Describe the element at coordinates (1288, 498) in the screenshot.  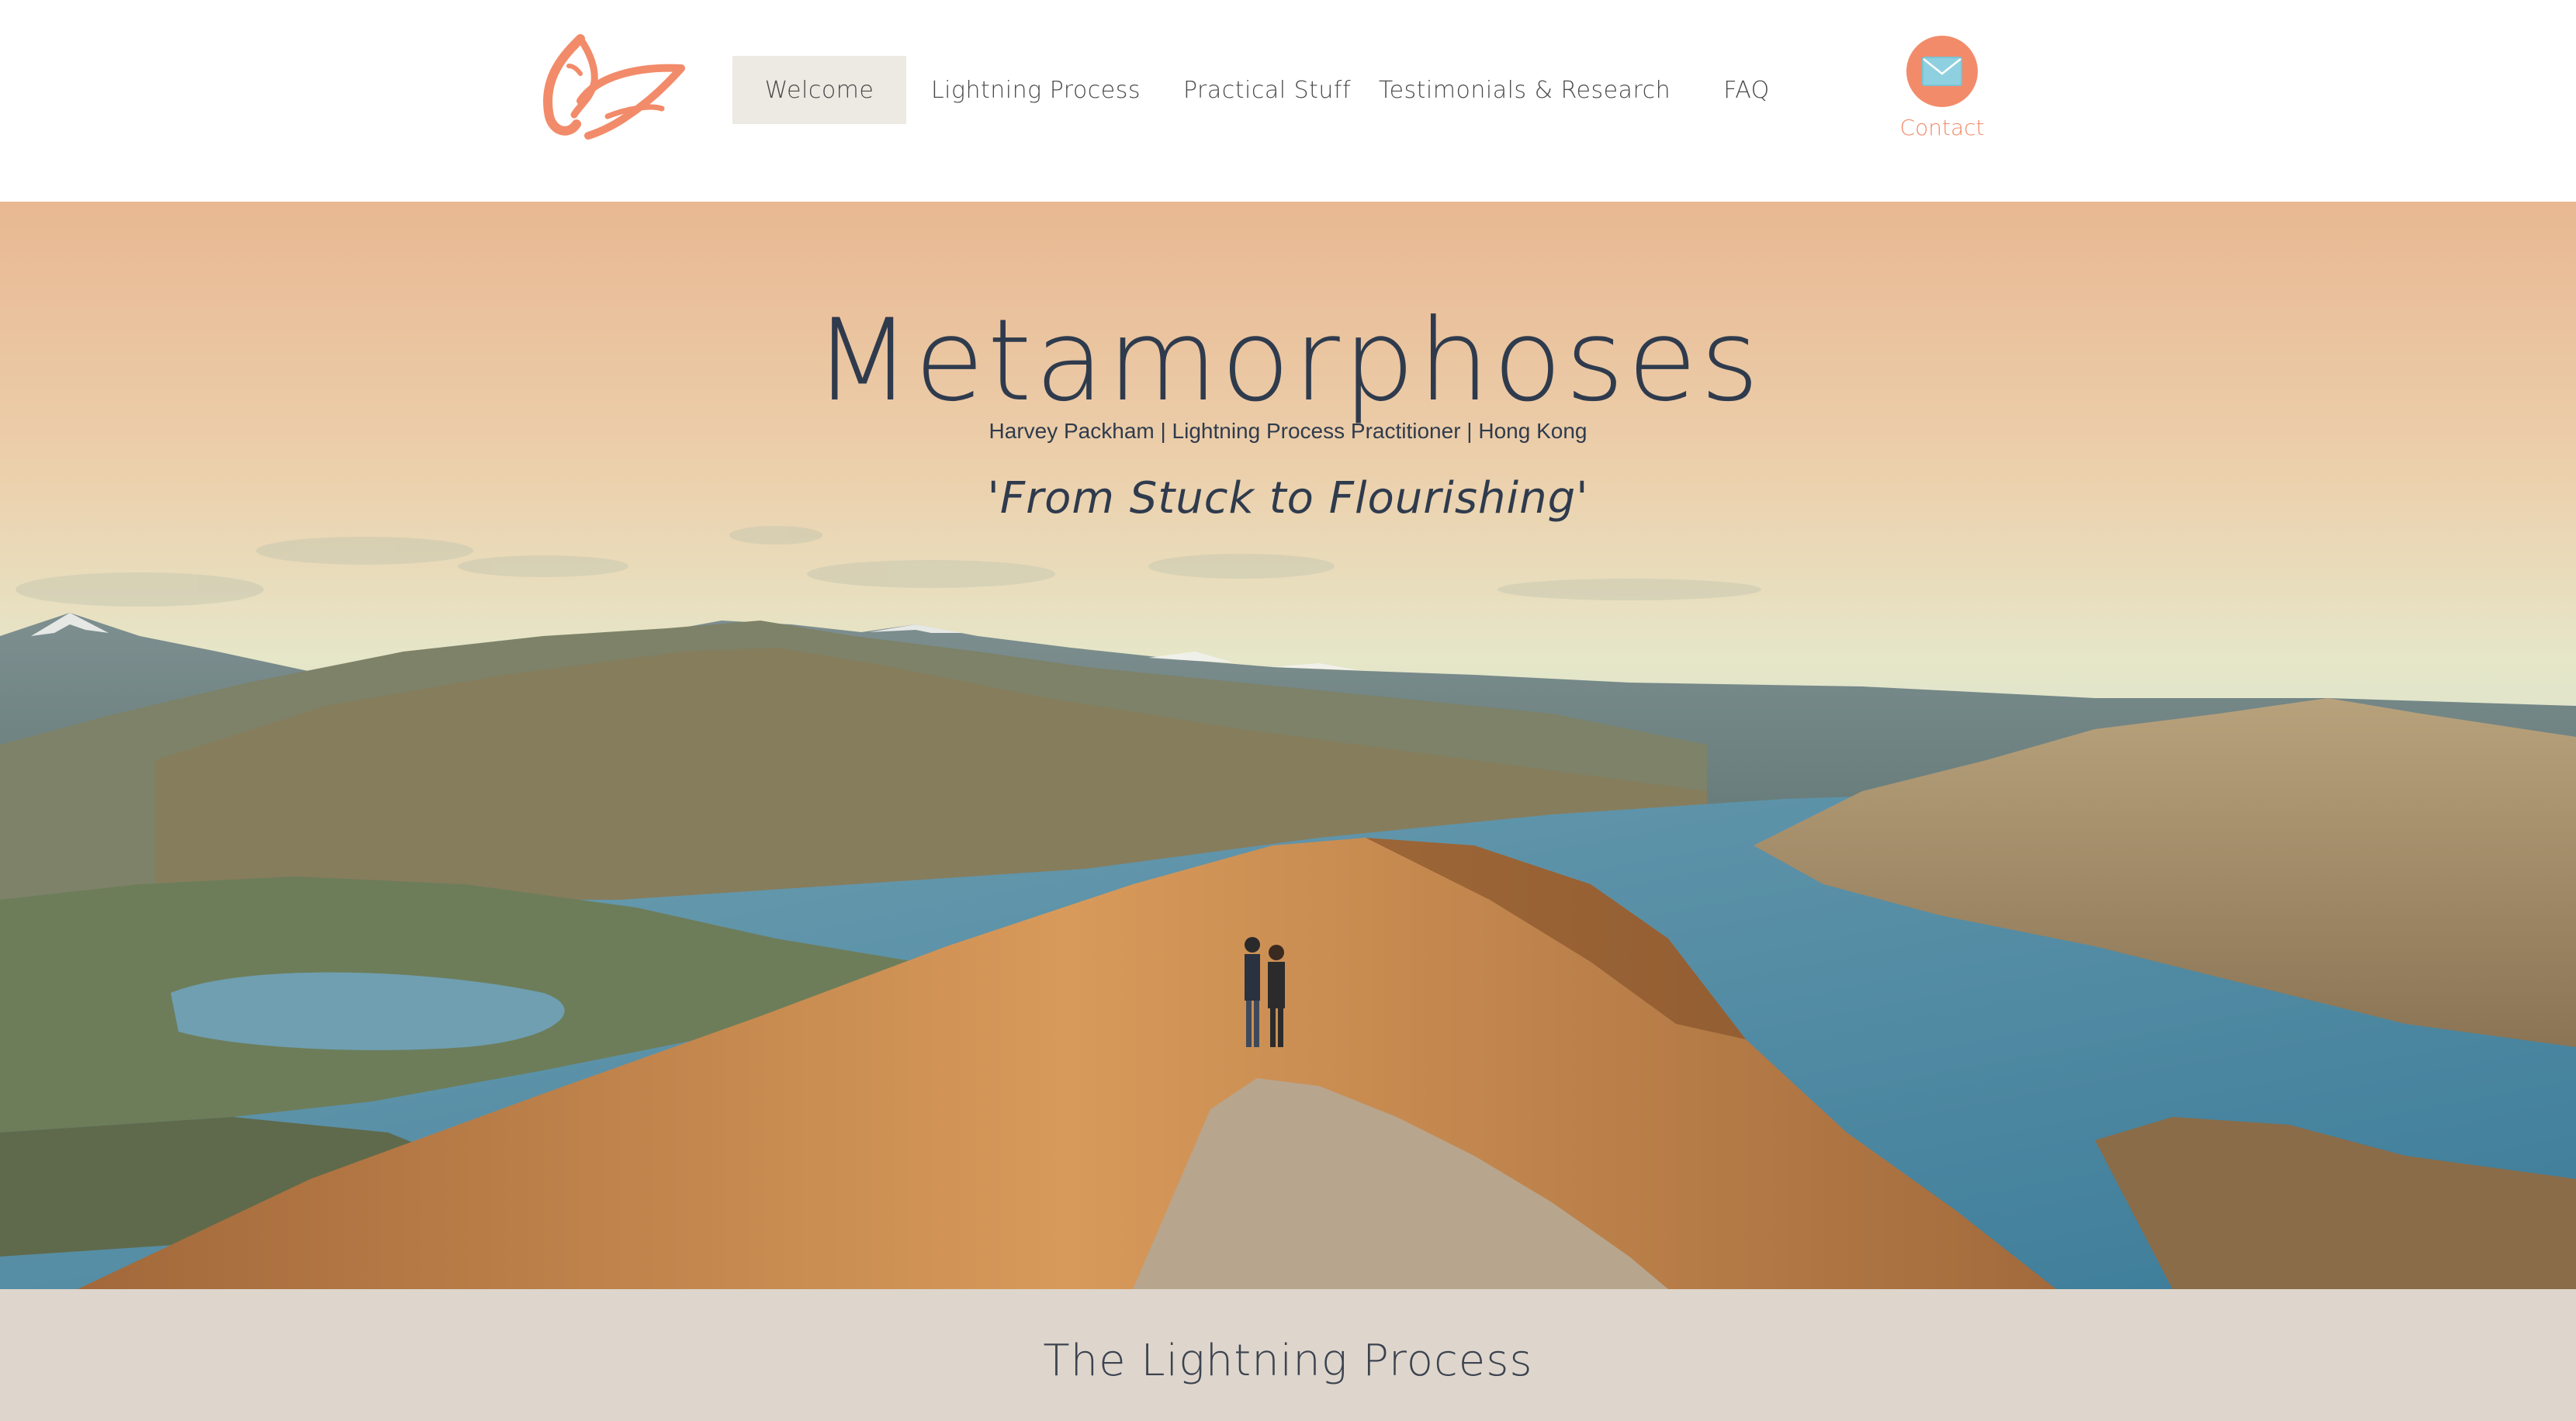
I see `hero-tagline: 'From Stuck to Flourishing'` at that location.